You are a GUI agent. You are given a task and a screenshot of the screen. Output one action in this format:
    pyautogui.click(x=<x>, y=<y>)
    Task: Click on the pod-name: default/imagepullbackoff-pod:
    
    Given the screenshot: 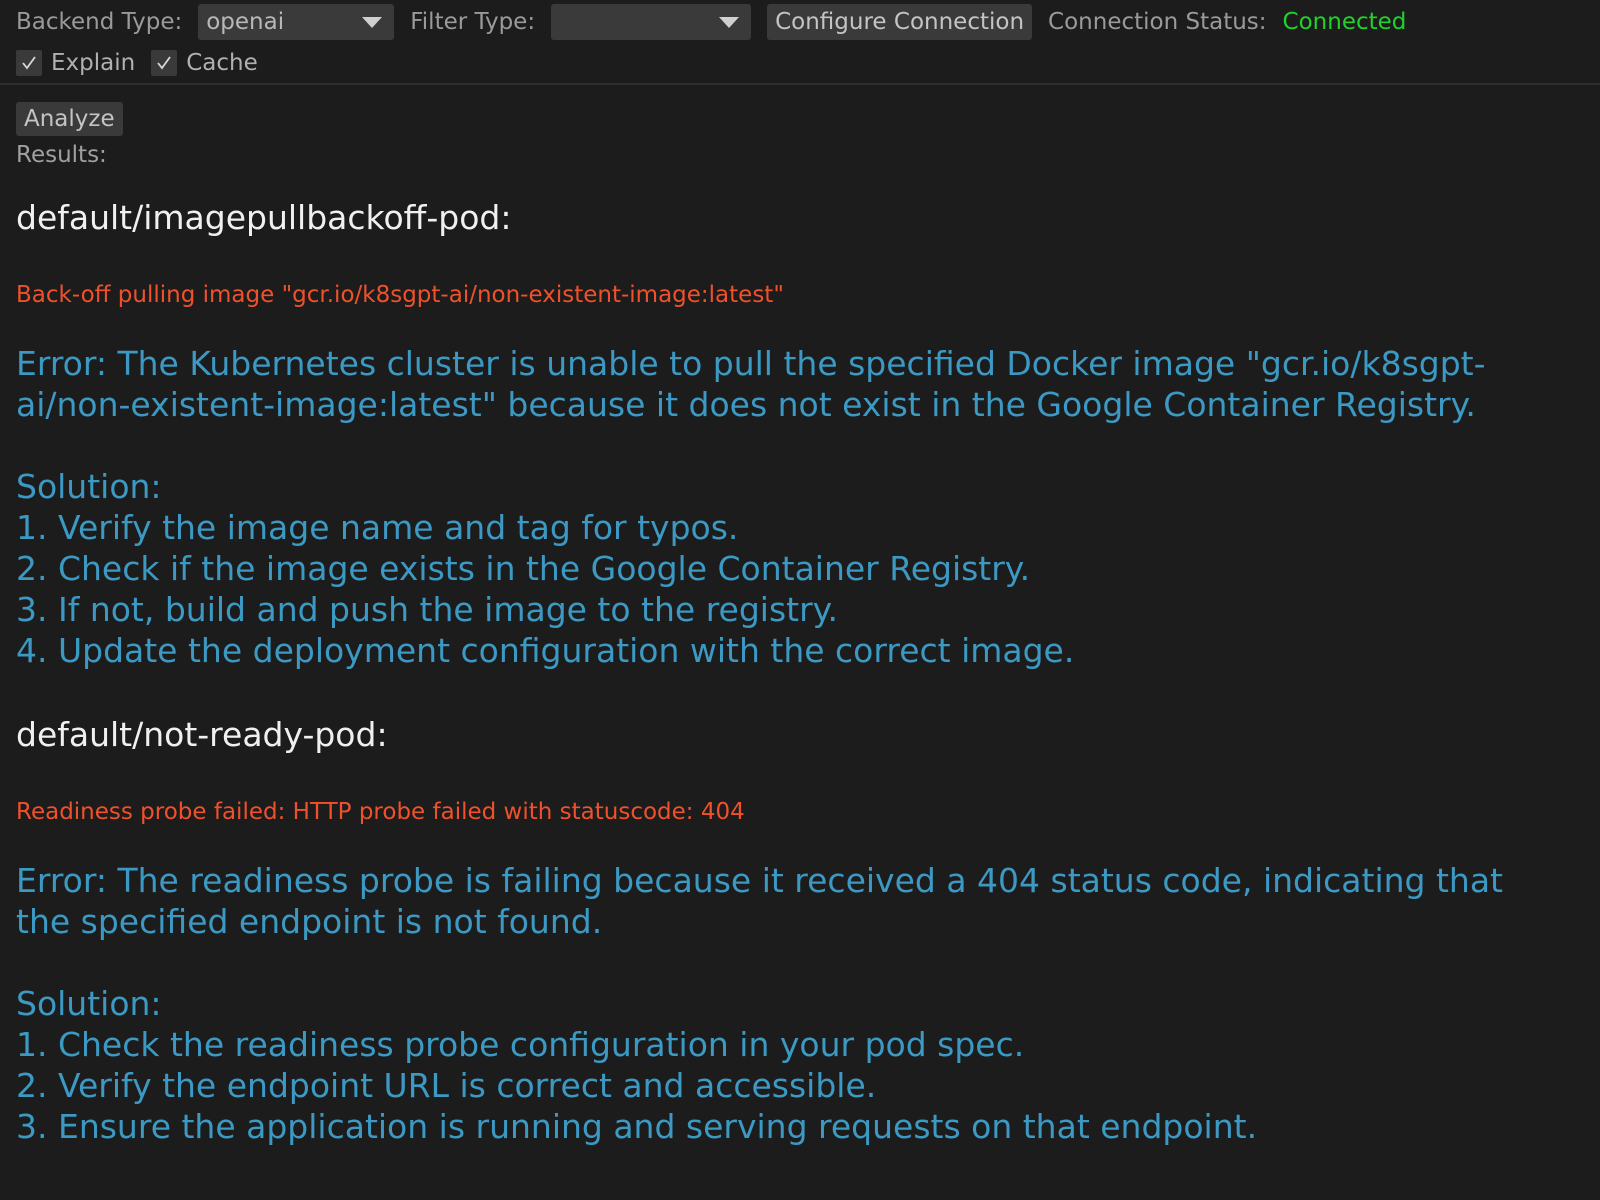 What is the action you would take?
    pyautogui.click(x=264, y=217)
    